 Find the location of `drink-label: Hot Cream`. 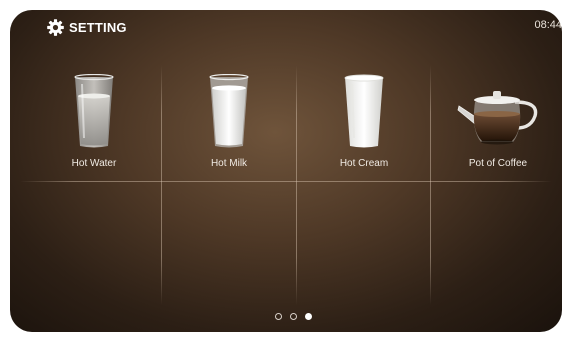

drink-label: Hot Cream is located at coordinates (364, 163).